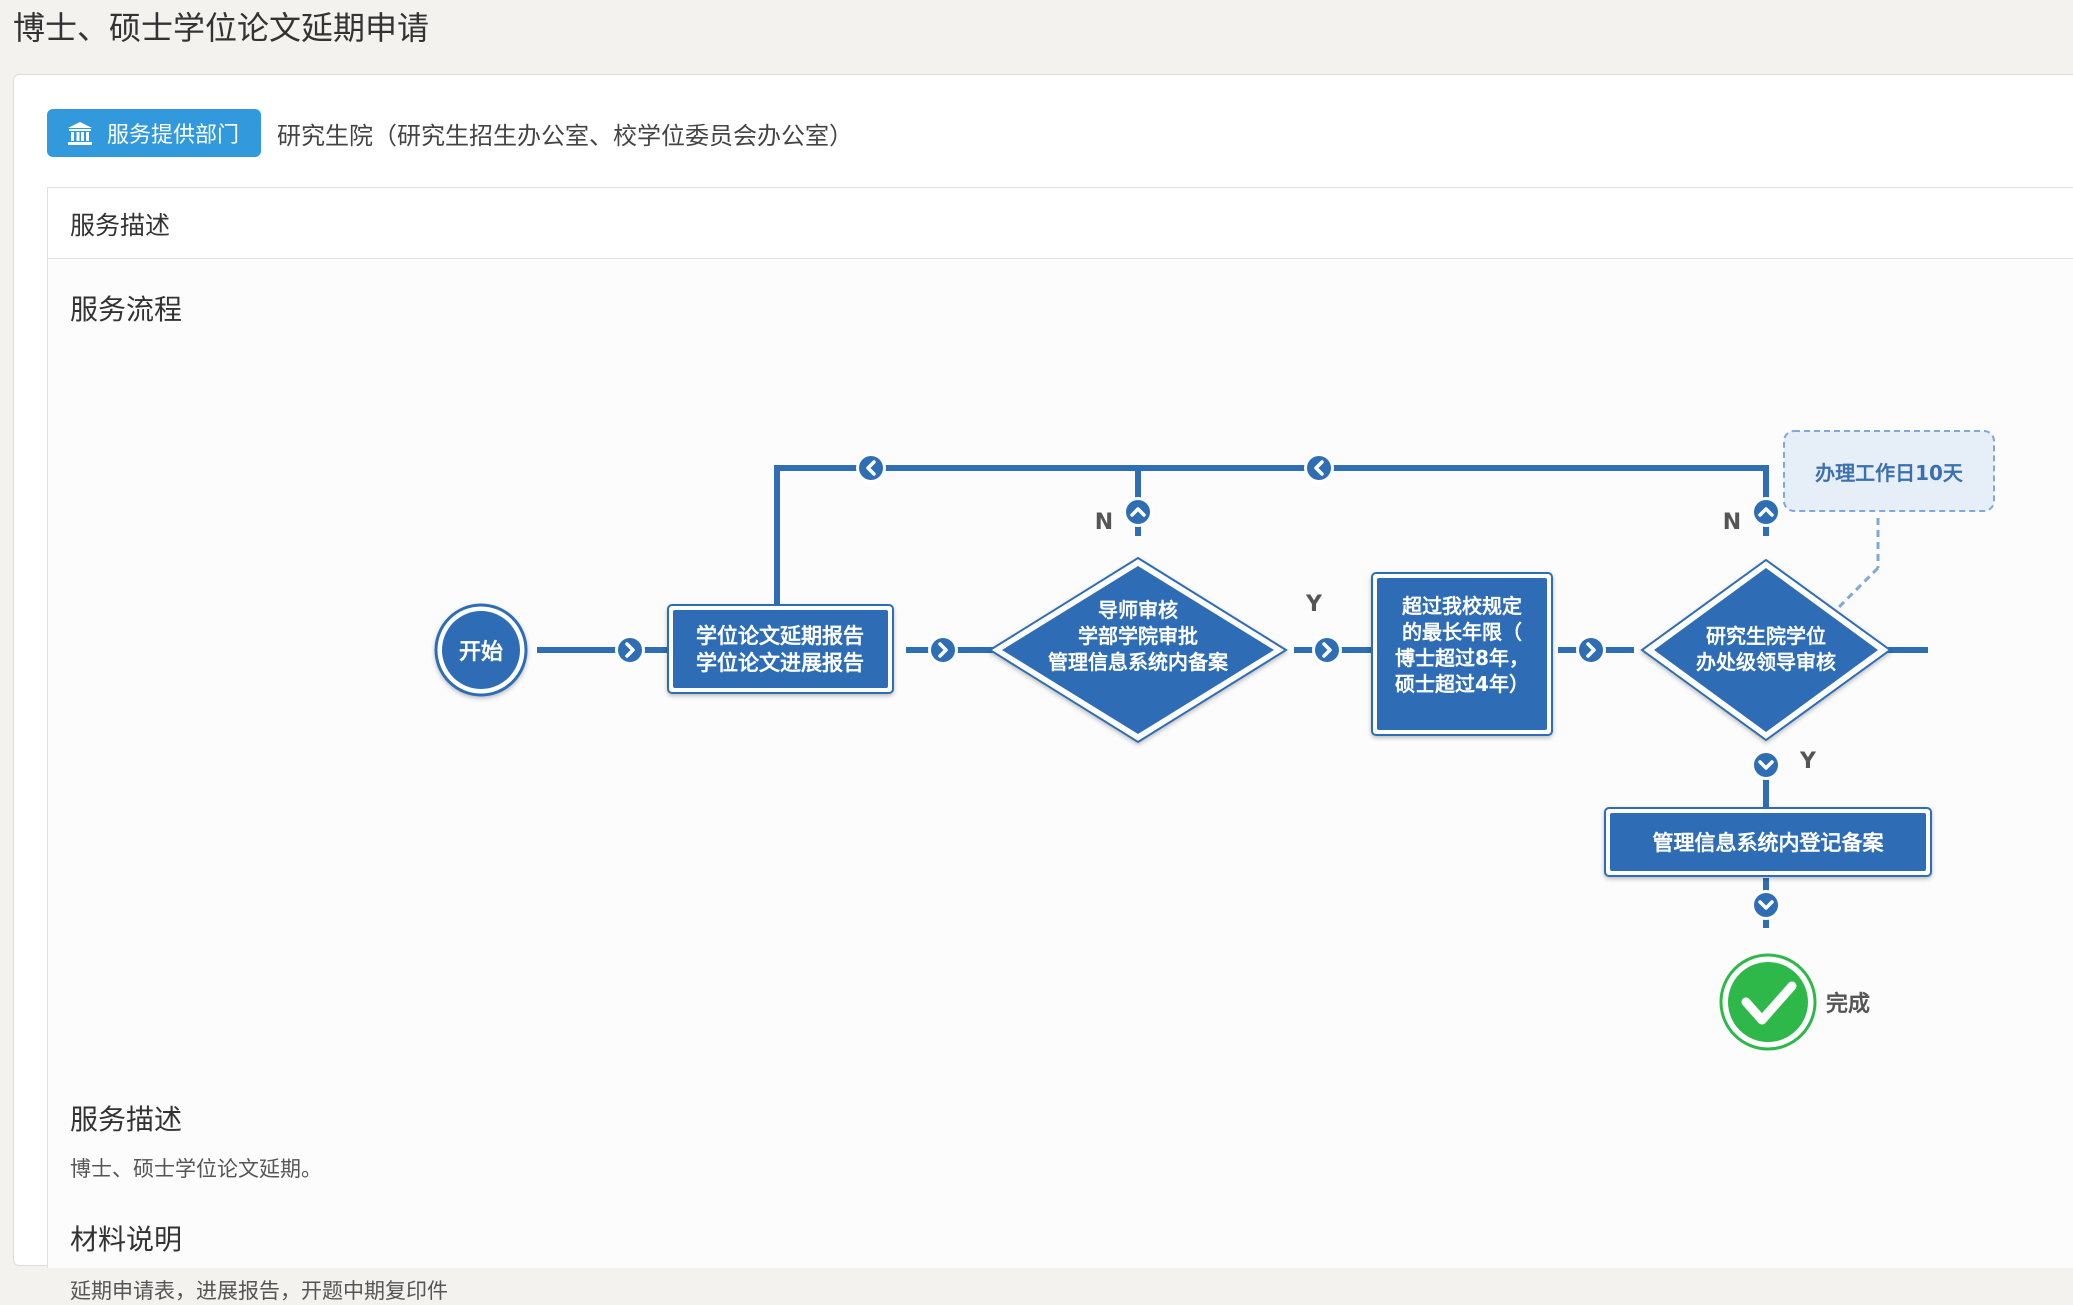  Describe the element at coordinates (1138, 610) in the screenshot. I see `flow-decision-advisor-line1: 导师审核` at that location.